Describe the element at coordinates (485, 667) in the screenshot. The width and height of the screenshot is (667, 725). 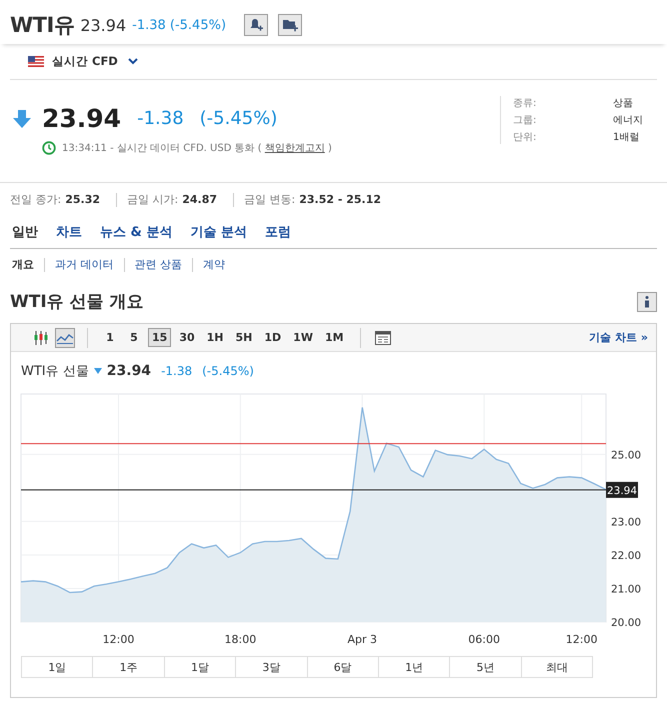
I see `range-button: 5년` at that location.